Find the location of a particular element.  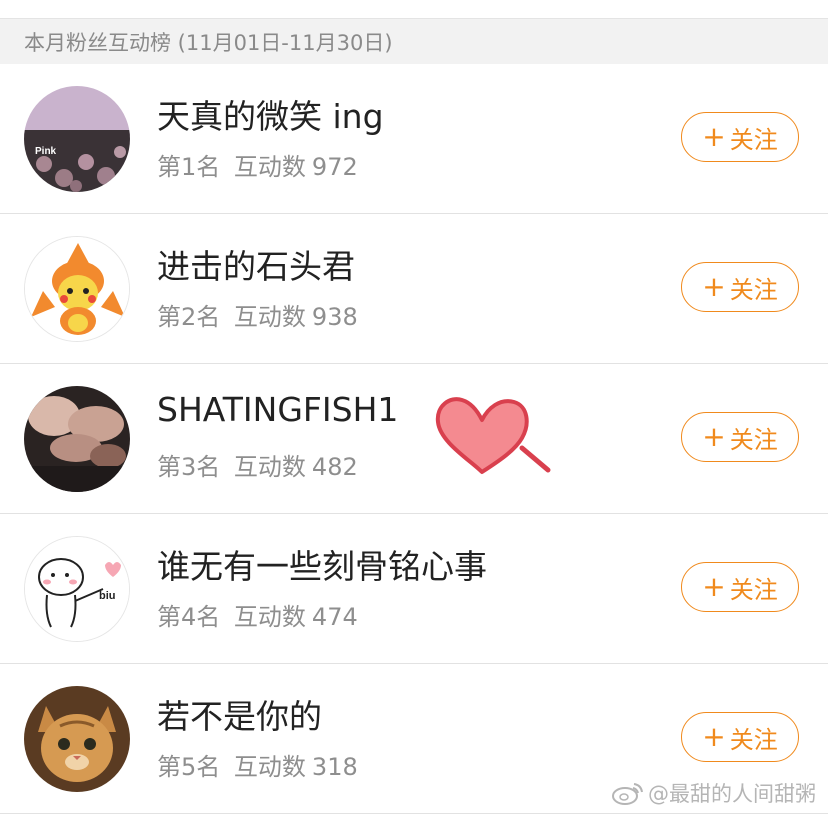

pink-flowers-avatar-icon: Pink is located at coordinates (77, 139).